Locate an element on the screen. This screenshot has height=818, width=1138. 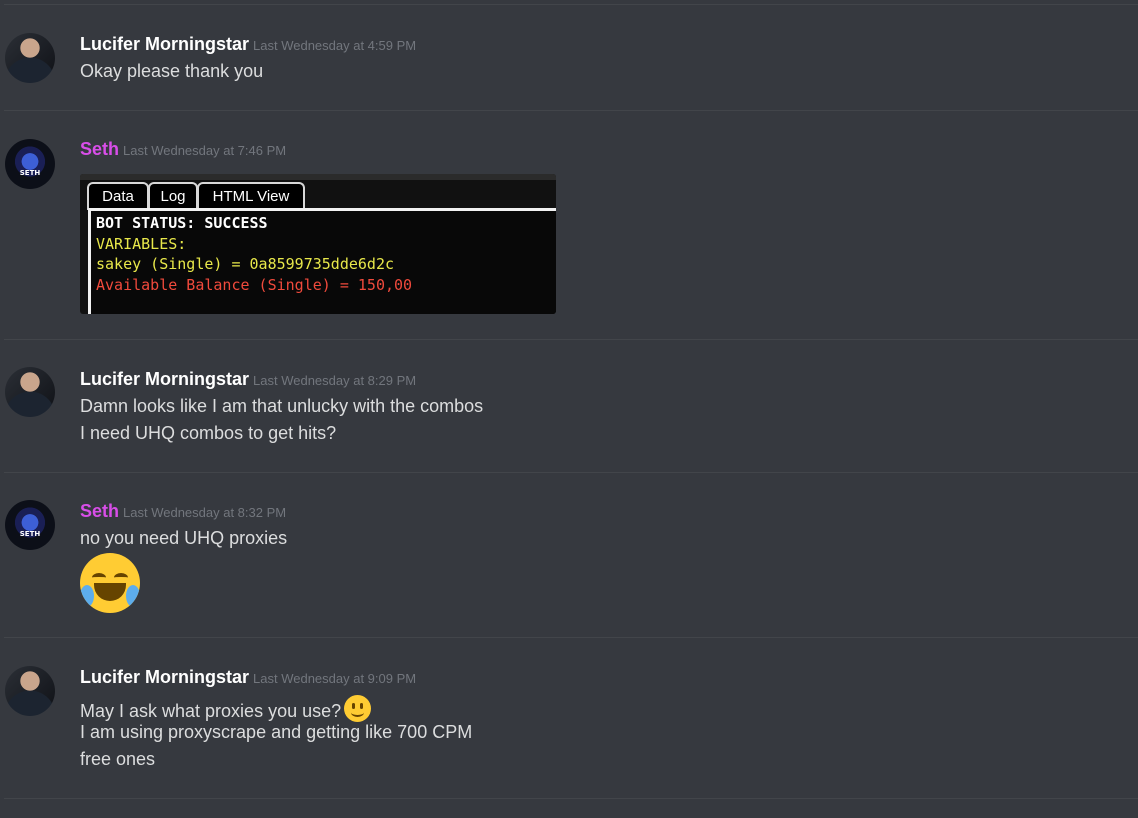
joy-emoji is located at coordinates (110, 583).